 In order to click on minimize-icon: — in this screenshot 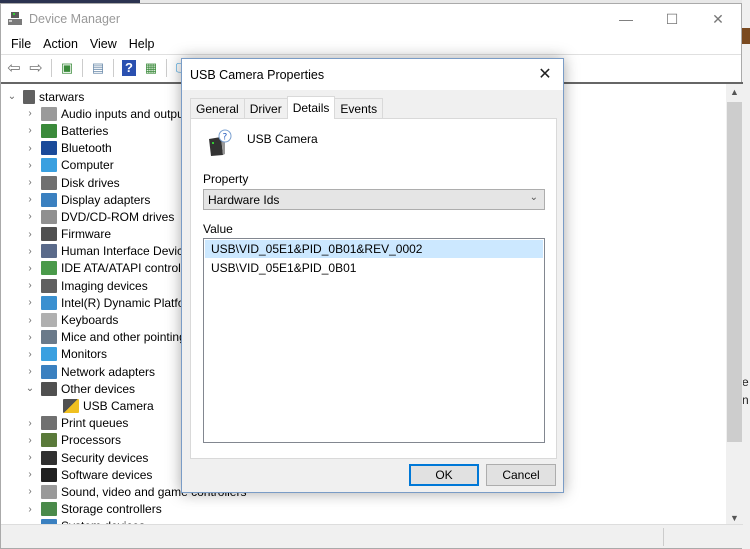, I will do `click(626, 19)`.